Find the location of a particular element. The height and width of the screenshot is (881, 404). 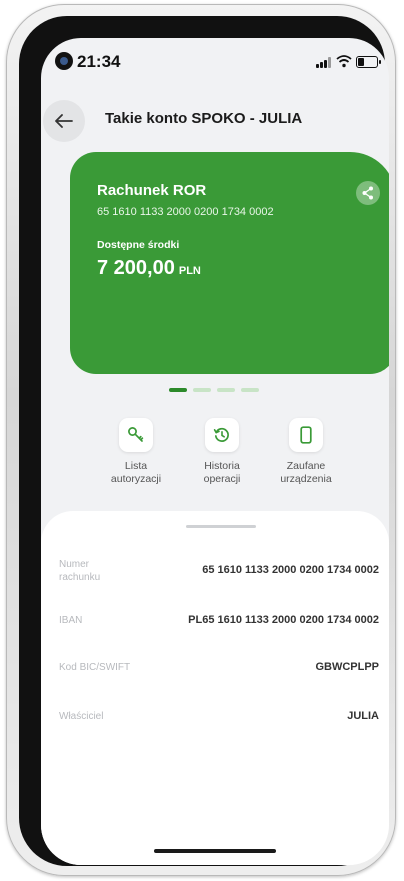

battery-icon is located at coordinates (368, 62).